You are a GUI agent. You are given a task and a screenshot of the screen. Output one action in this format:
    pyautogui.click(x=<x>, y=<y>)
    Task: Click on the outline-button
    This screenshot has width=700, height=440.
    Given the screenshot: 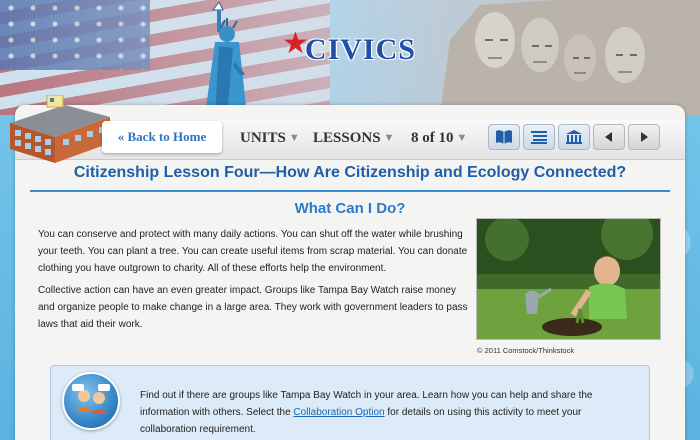 What is the action you would take?
    pyautogui.click(x=539, y=137)
    